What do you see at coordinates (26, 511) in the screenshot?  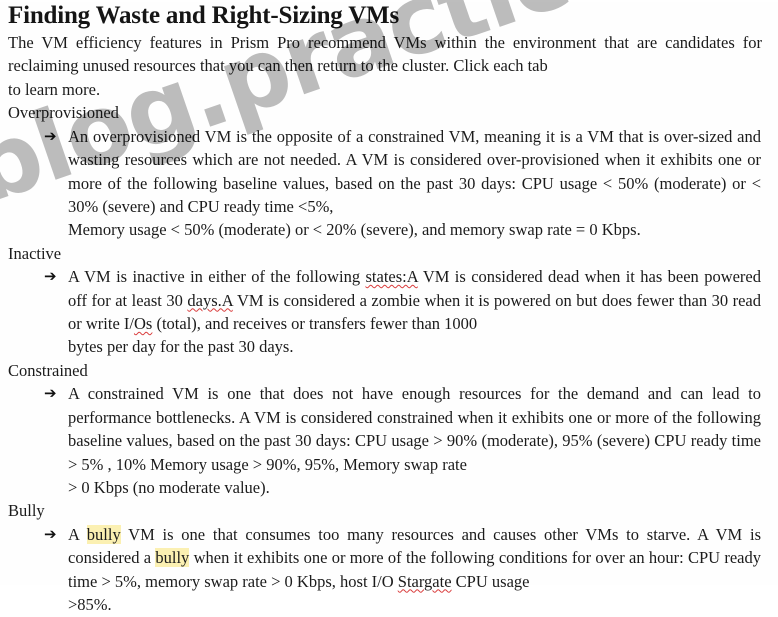 I see `section-heading-label: Bully` at bounding box center [26, 511].